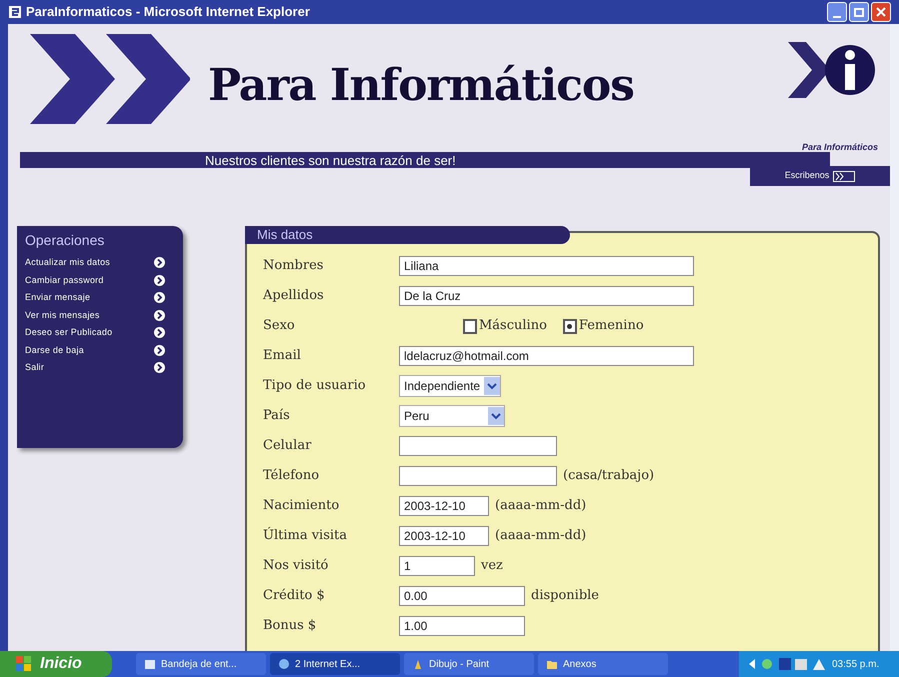 The height and width of the screenshot is (677, 899). I want to click on contact-button: Escribenos, so click(820, 176).